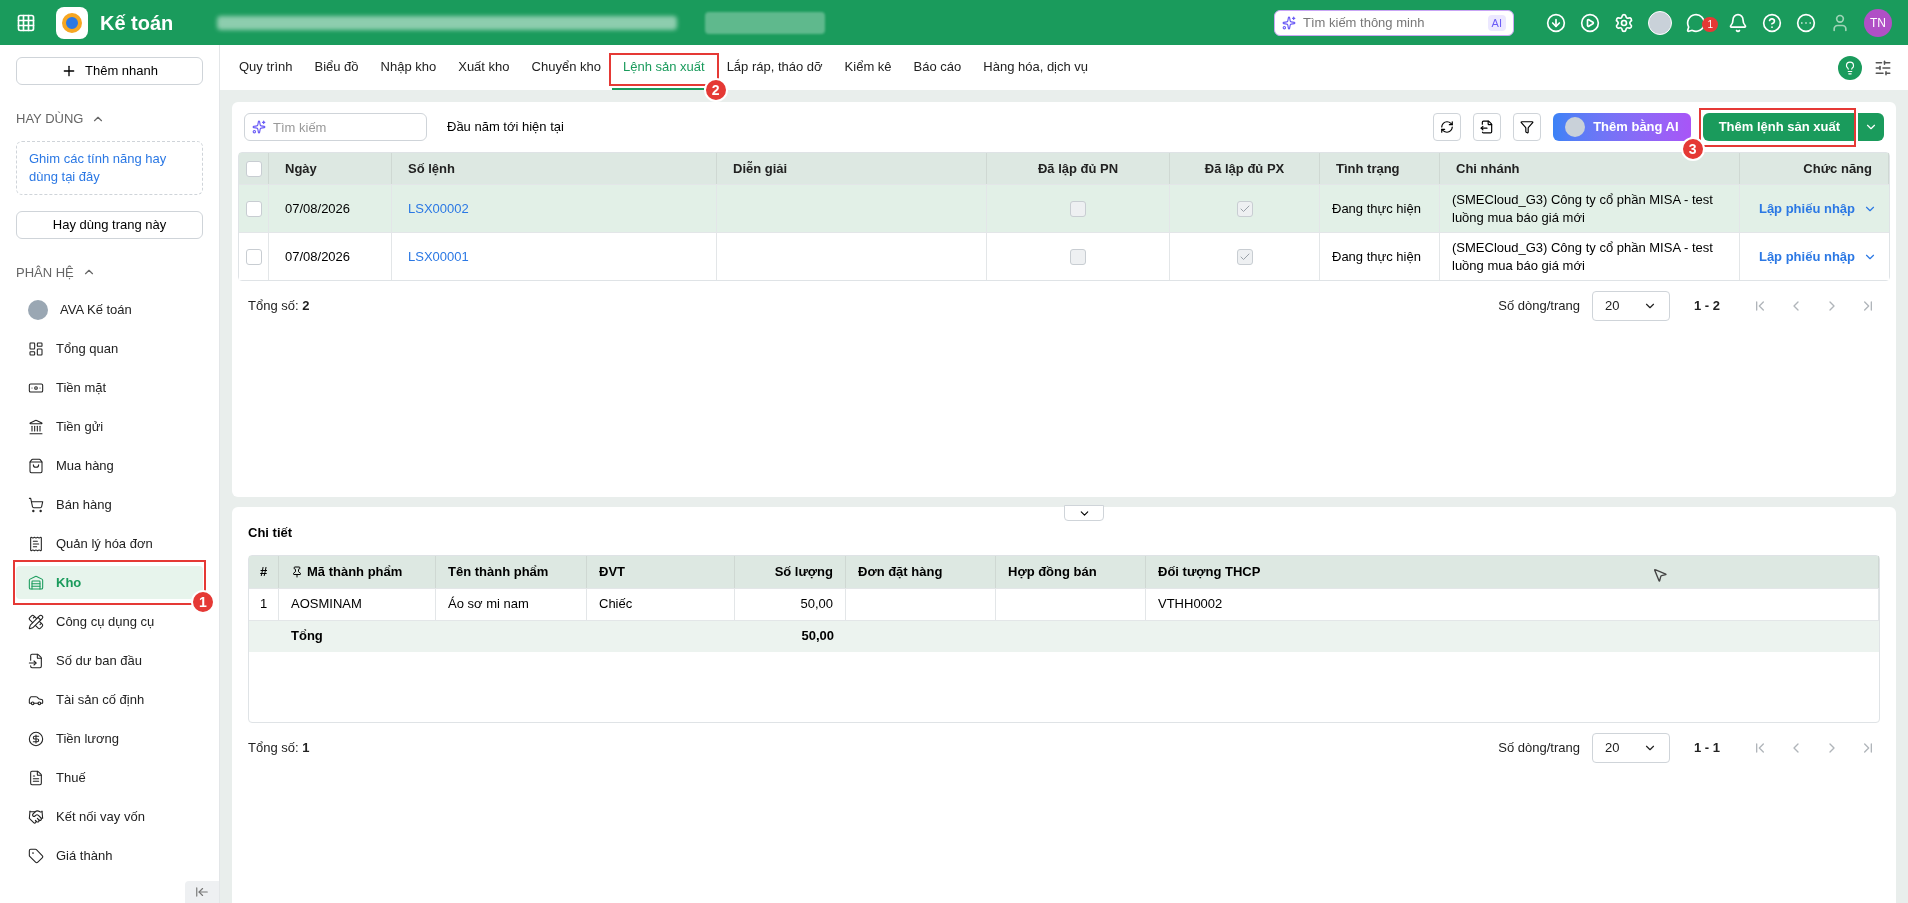 The image size is (1908, 903). What do you see at coordinates (335, 127) in the screenshot?
I see `search-field: Tìm kiếm` at bounding box center [335, 127].